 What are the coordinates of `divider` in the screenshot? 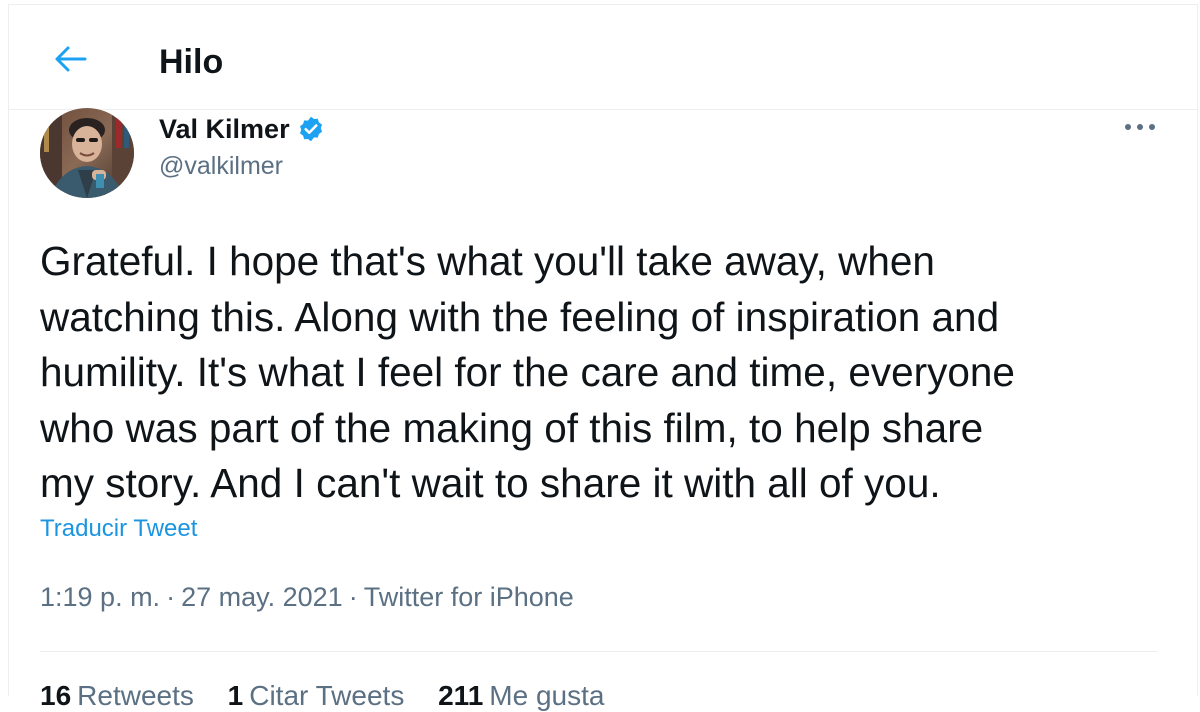 It's located at (599, 651).